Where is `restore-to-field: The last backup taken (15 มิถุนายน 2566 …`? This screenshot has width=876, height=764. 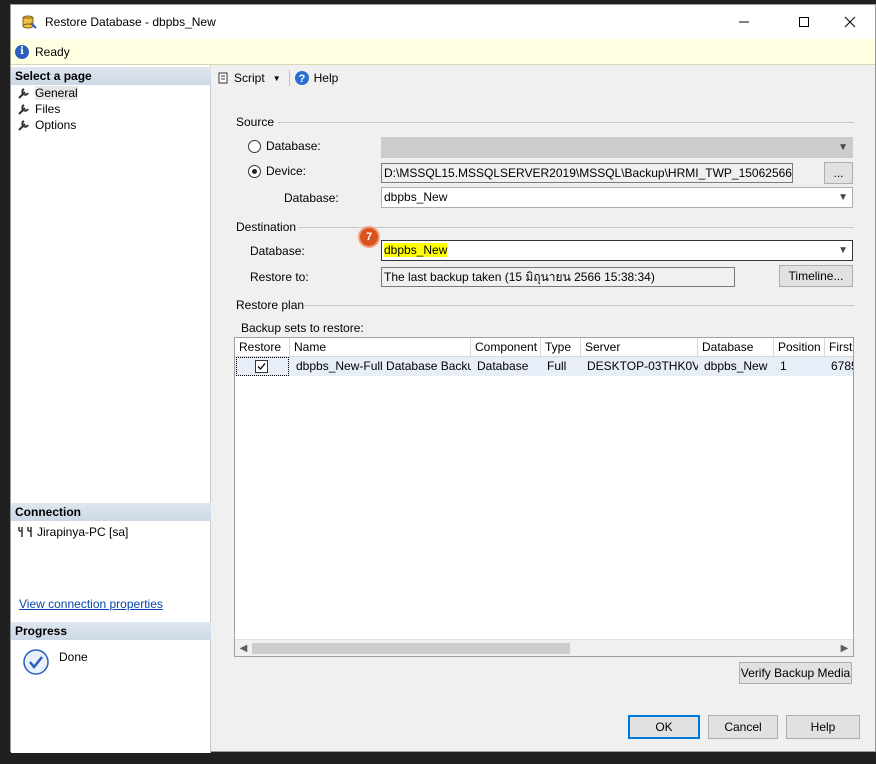 restore-to-field: The last backup taken (15 มิถุนายน 2566 … is located at coordinates (558, 277).